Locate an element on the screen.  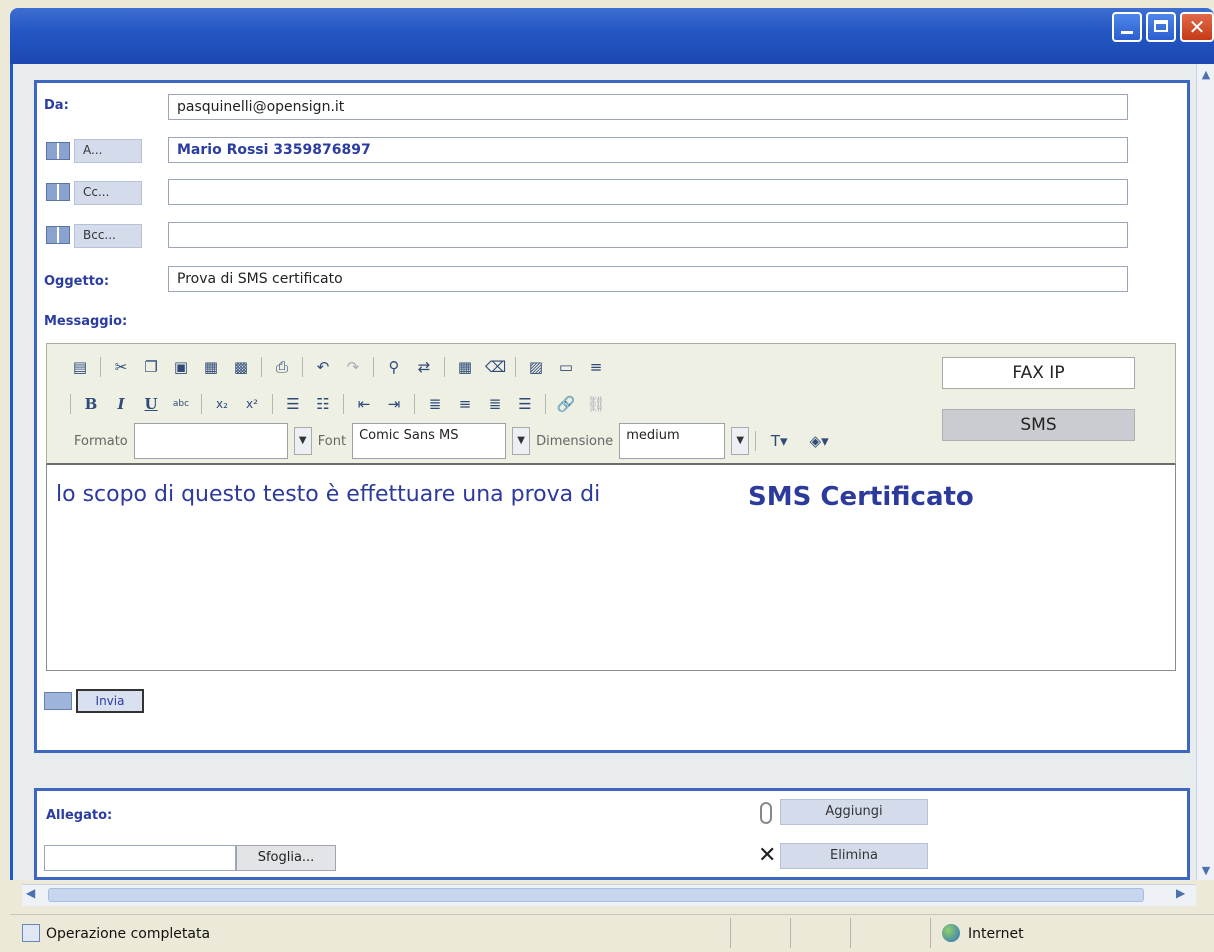
copy-icon: ❐ is located at coordinates (151, 367).